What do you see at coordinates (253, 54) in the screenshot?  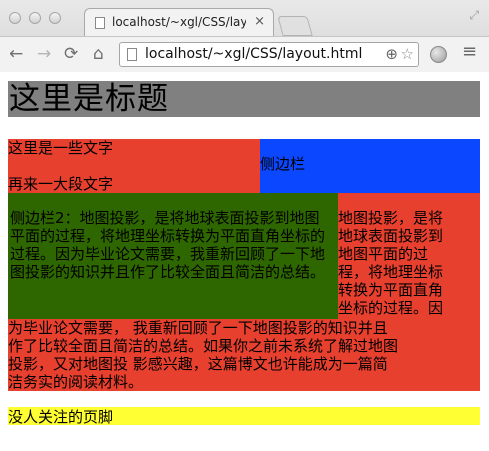 I see `url-text: localhost/~xgl/CSS/layout.html` at bounding box center [253, 54].